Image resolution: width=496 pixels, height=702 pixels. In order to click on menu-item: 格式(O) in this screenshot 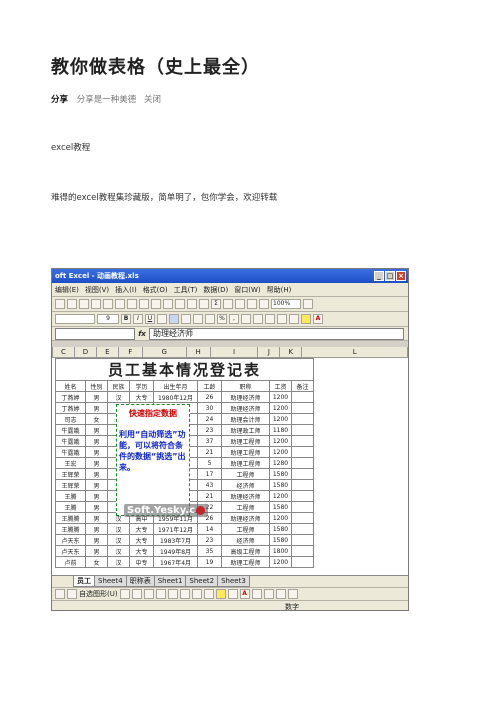, I will do `click(155, 290)`.